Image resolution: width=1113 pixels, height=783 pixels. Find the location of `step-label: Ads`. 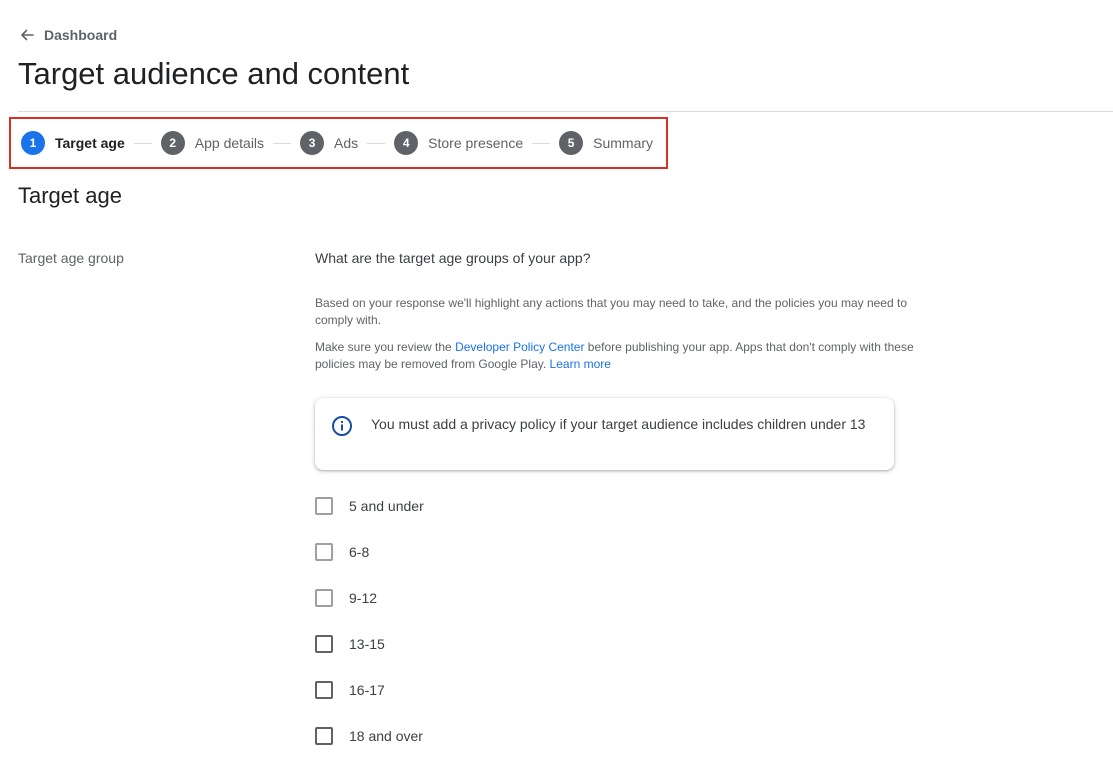

step-label: Ads is located at coordinates (346, 143).